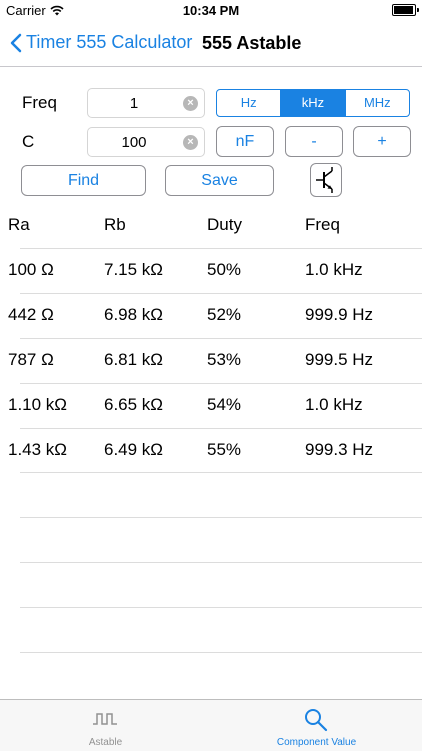 This screenshot has width=422, height=751. Describe the element at coordinates (224, 269) in the screenshot. I see `cell-duty: 50%` at that location.